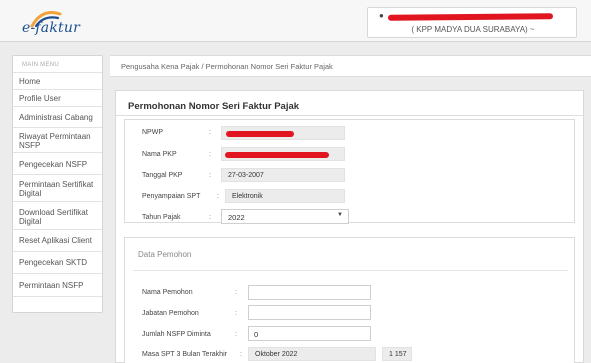 The height and width of the screenshot is (363, 591). I want to click on jabatan-pemohon-input, so click(309, 312).